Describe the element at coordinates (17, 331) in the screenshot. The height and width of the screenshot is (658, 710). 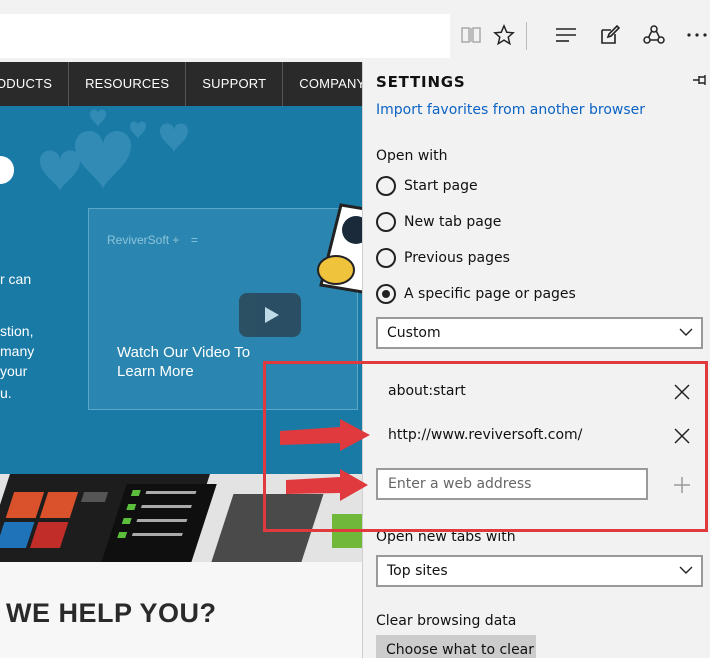
I see `hero-text-line: stion,` at that location.